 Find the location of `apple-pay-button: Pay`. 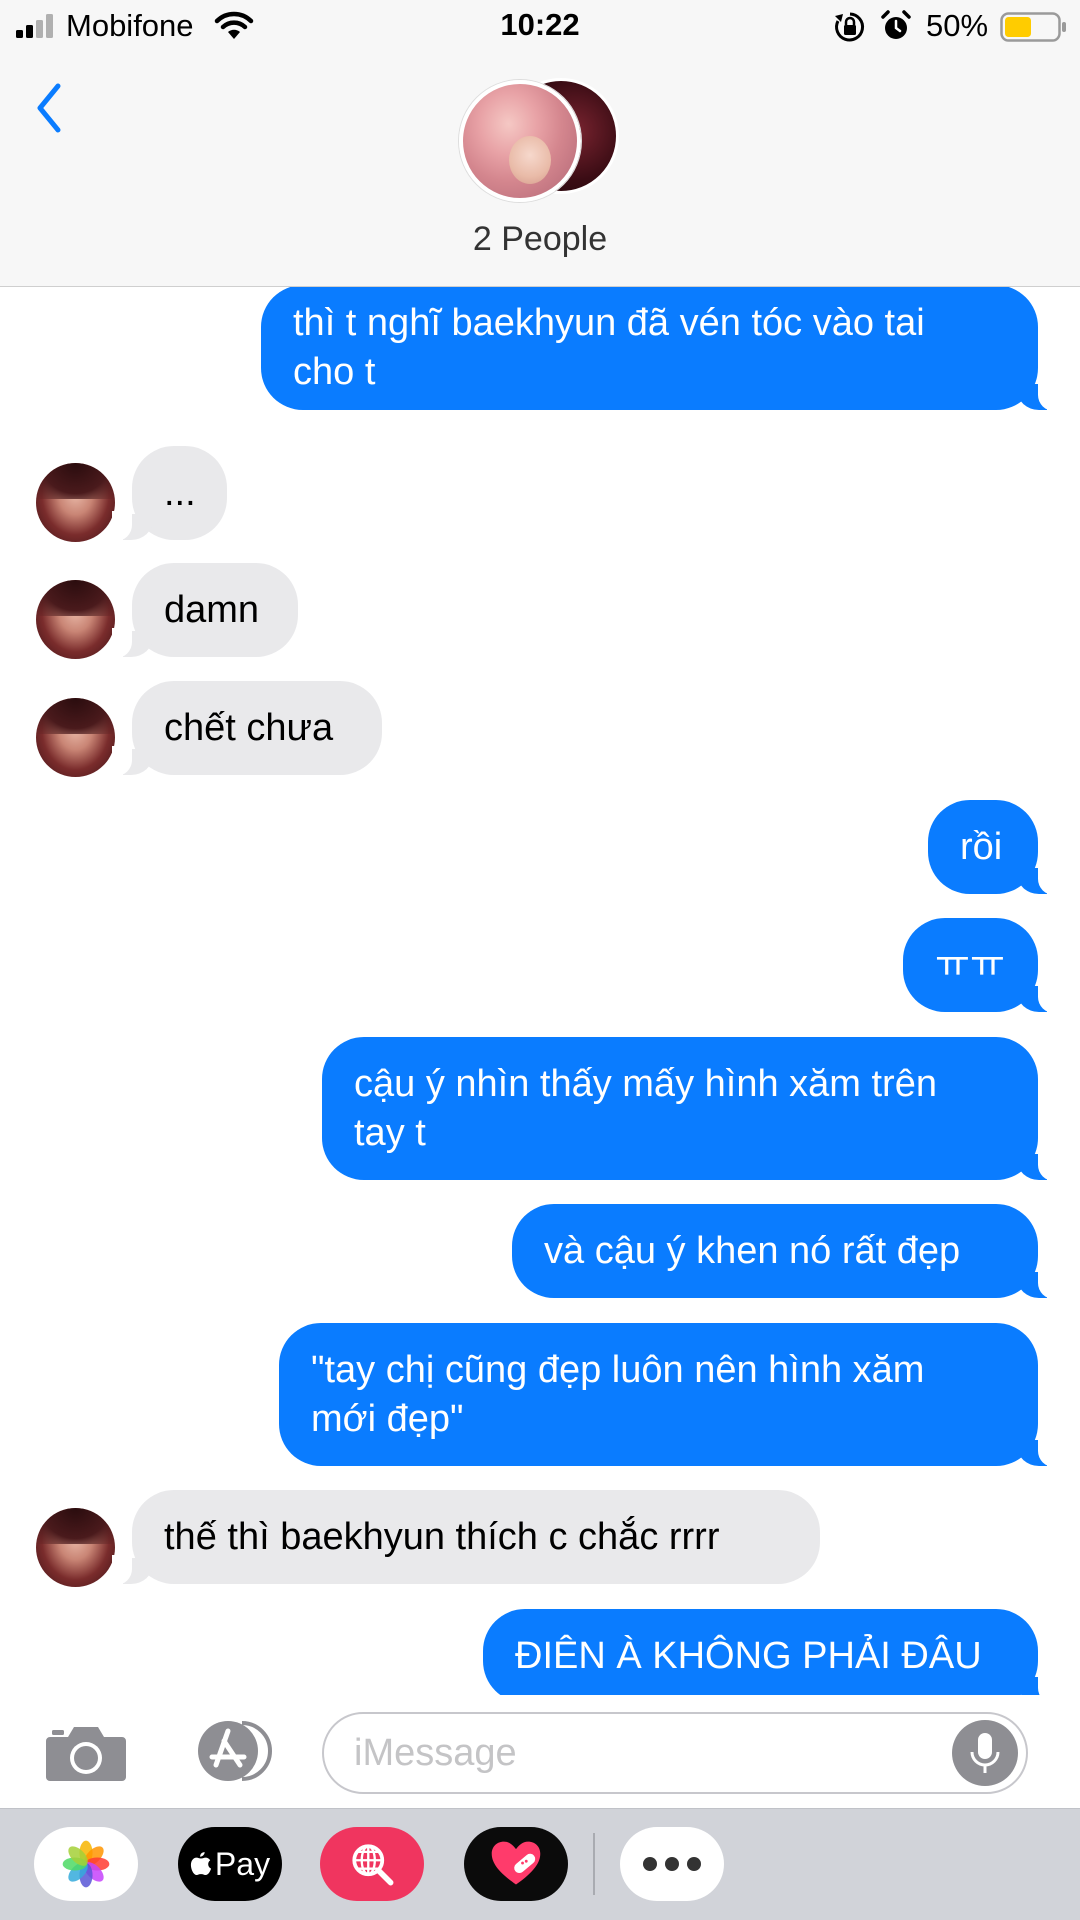

apple-pay-button: Pay is located at coordinates (230, 1864).